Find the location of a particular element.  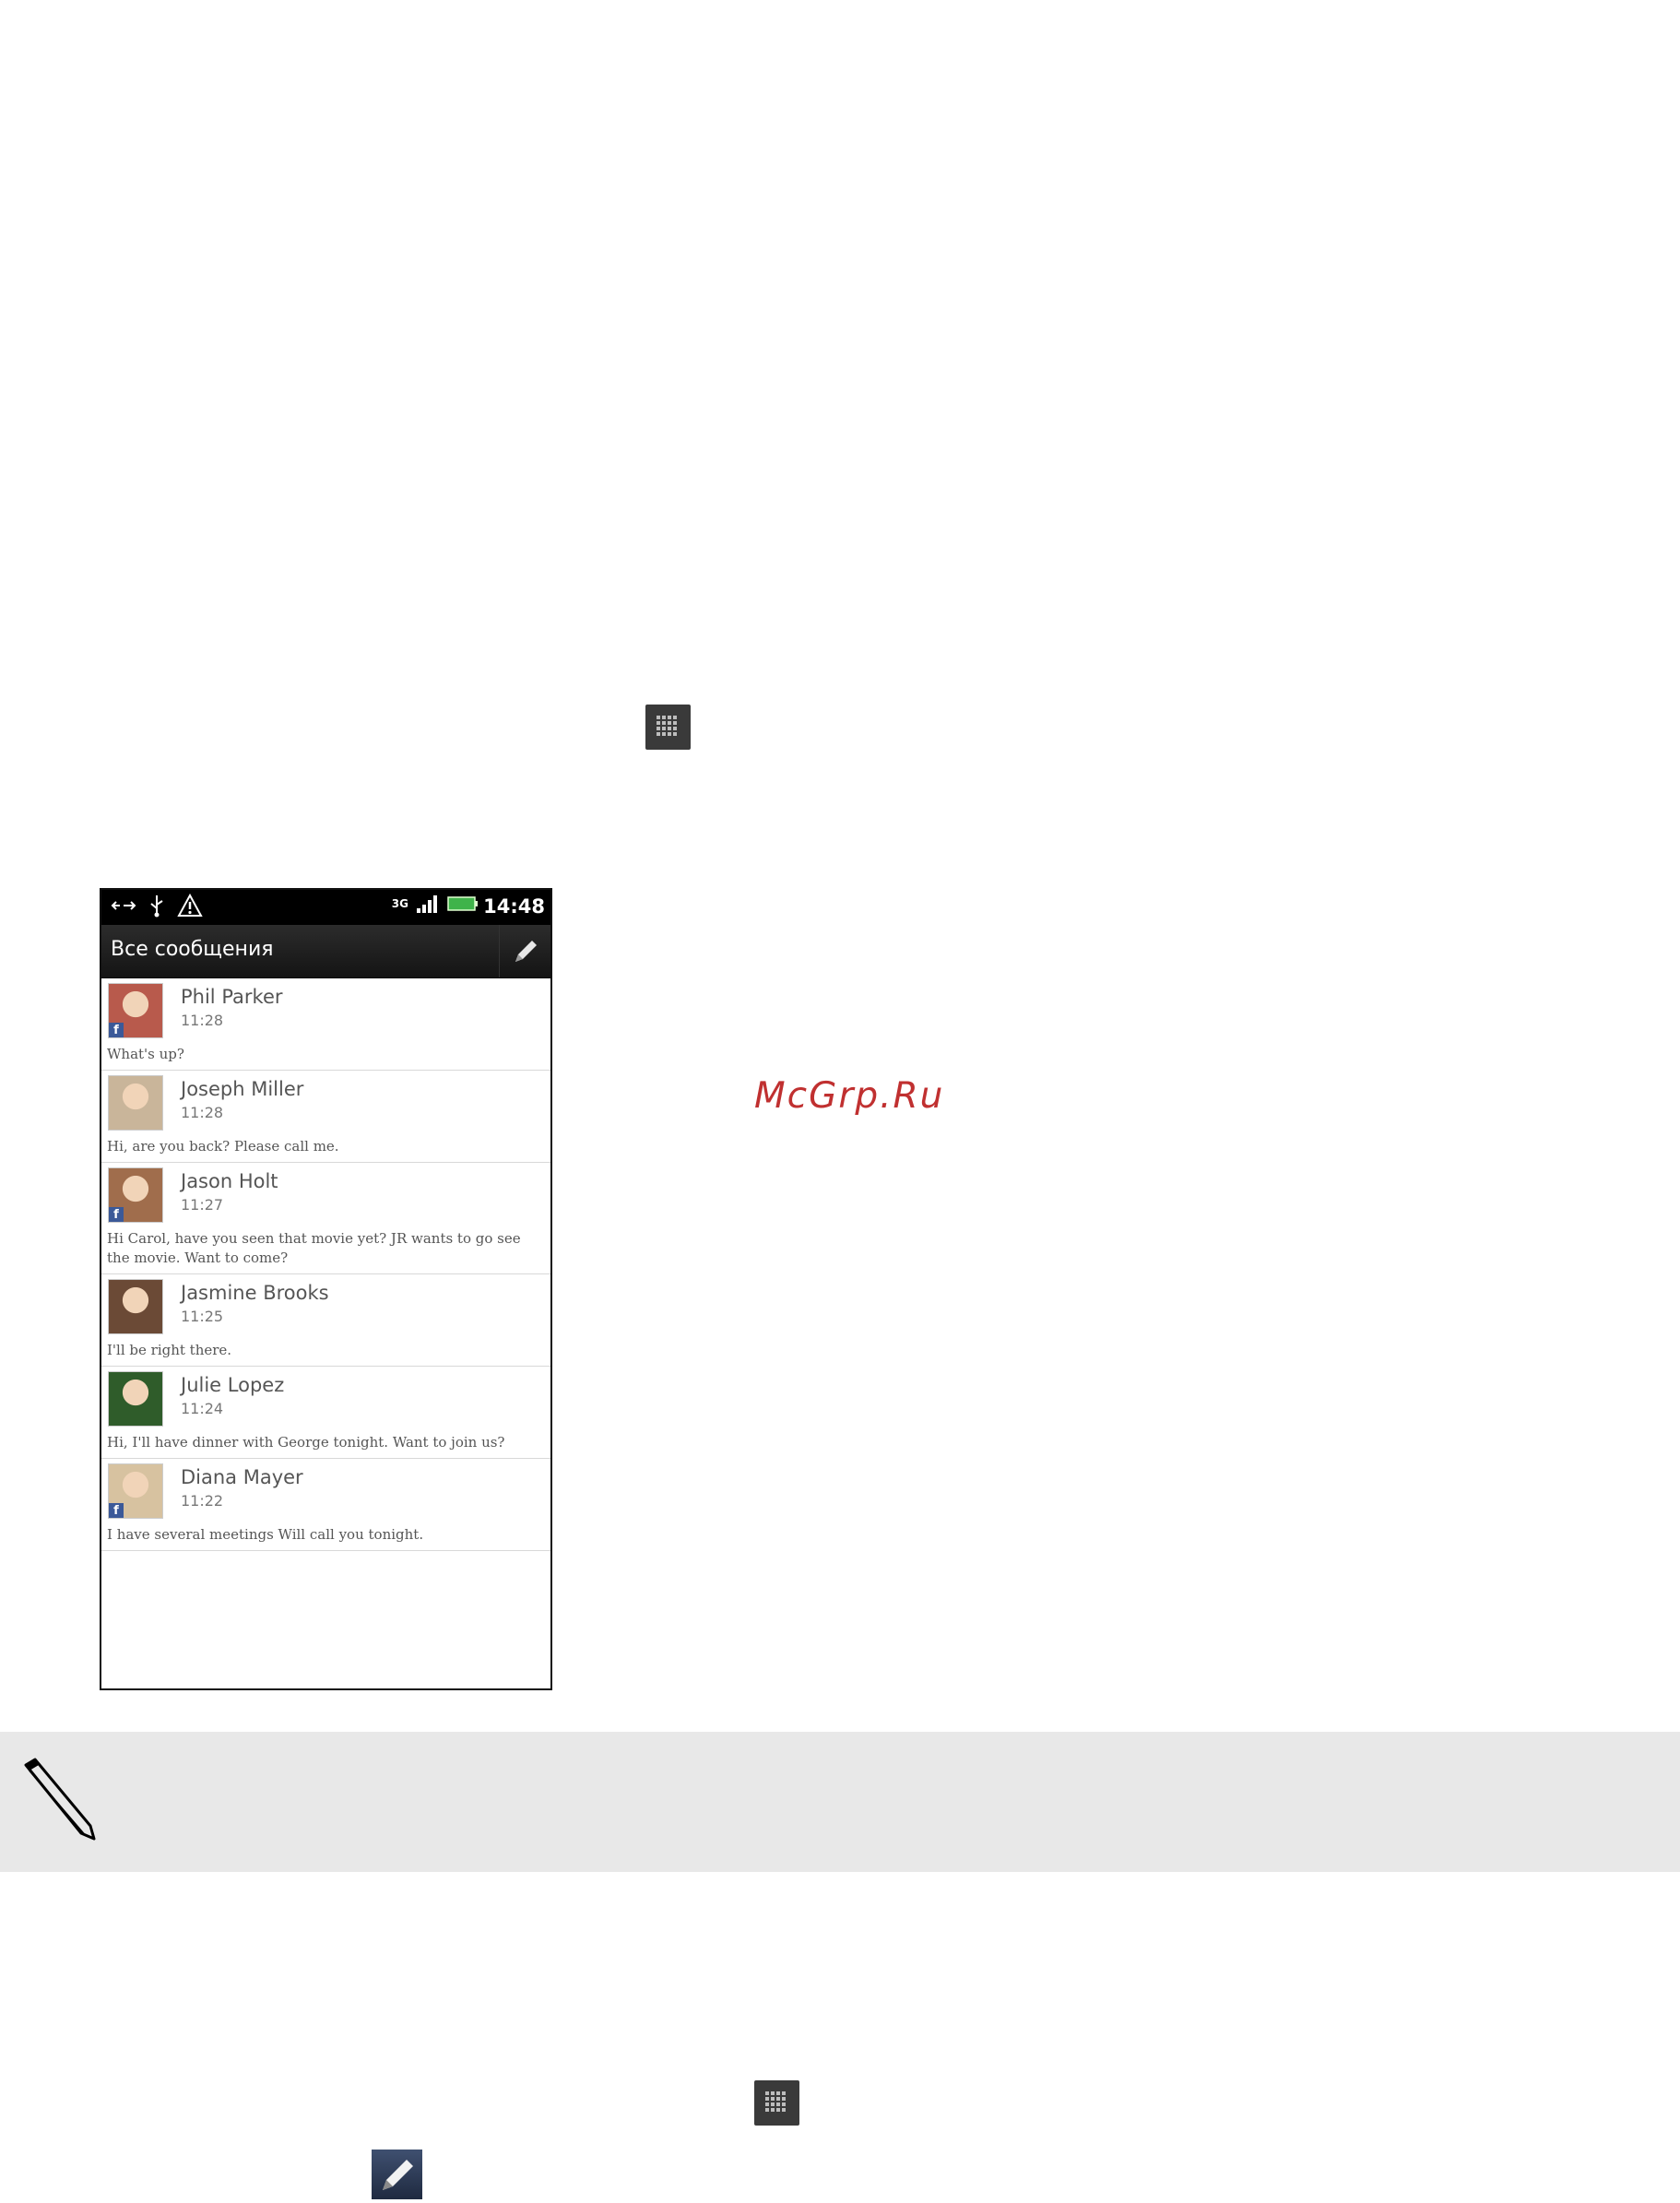

watermark: McGrp.Ru is located at coordinates (849, 1096).